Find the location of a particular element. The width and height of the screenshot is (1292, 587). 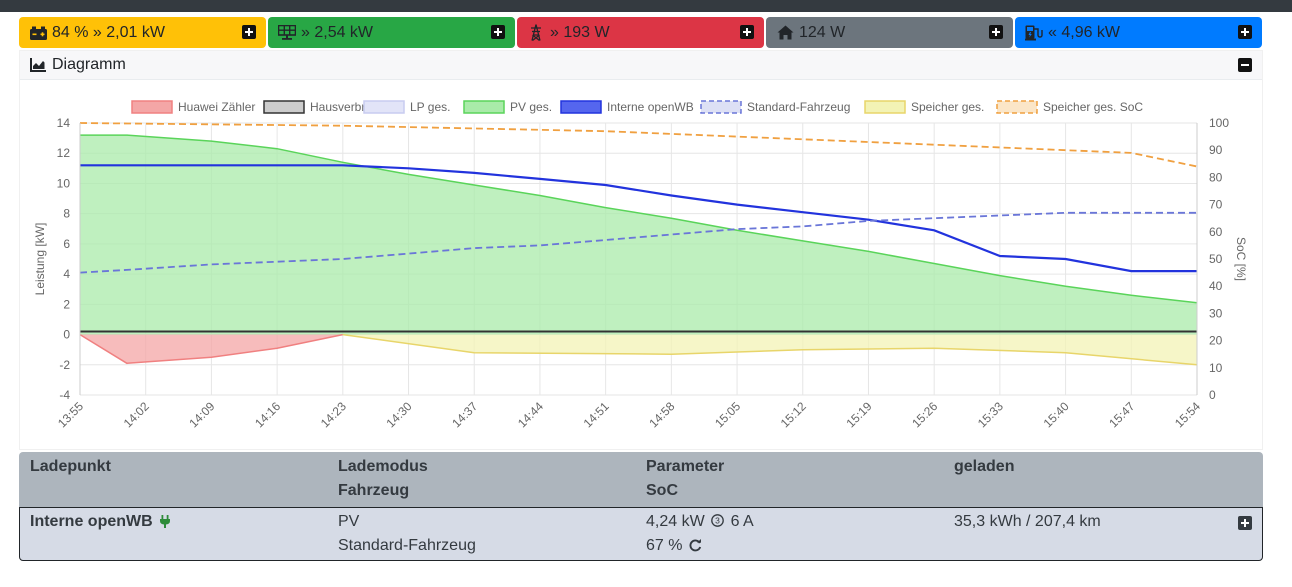

y-tick-right: 20 is located at coordinates (1216, 341).